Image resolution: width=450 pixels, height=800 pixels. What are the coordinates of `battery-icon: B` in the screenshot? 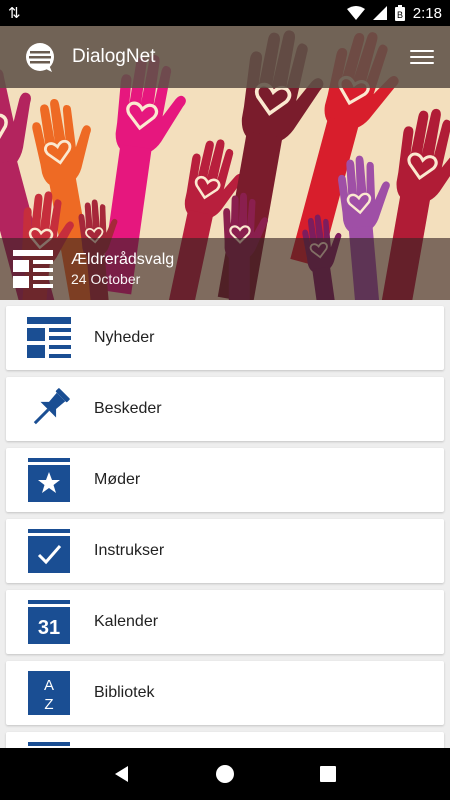 It's located at (399, 13).